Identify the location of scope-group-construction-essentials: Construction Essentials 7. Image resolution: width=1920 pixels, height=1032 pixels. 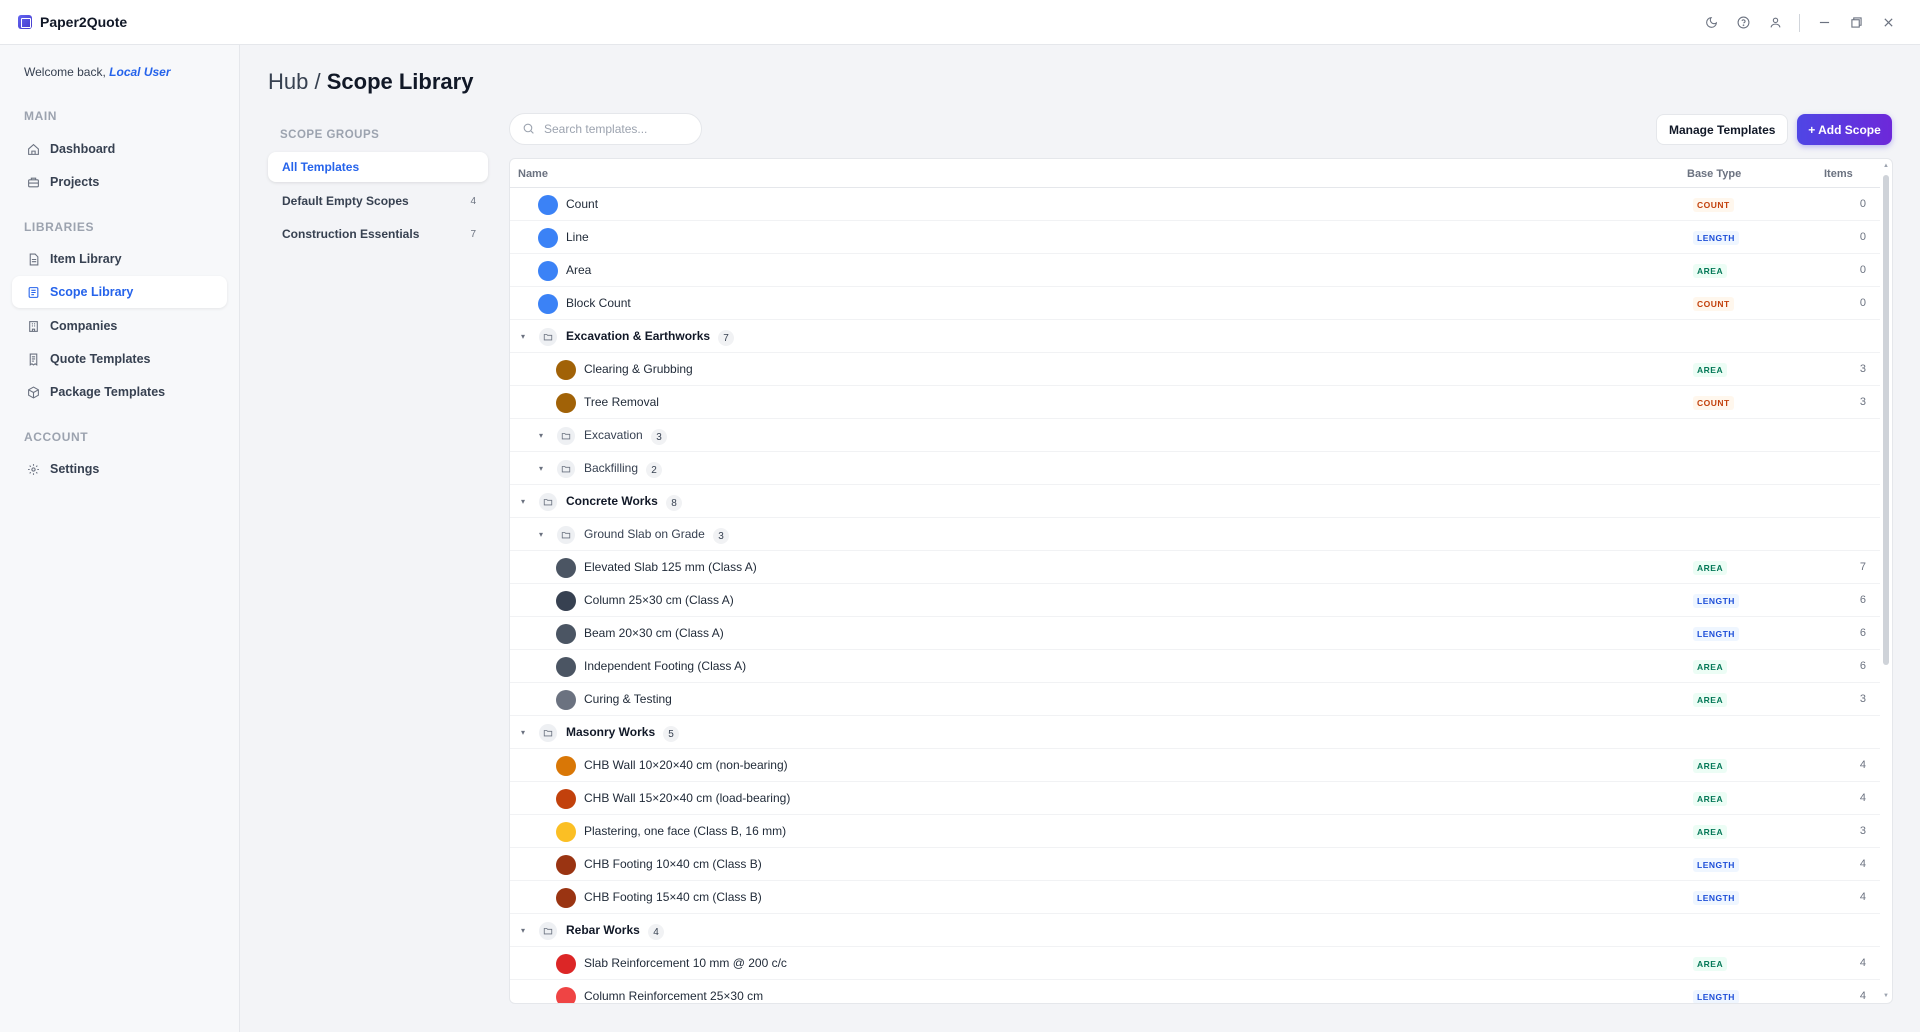
(378, 234).